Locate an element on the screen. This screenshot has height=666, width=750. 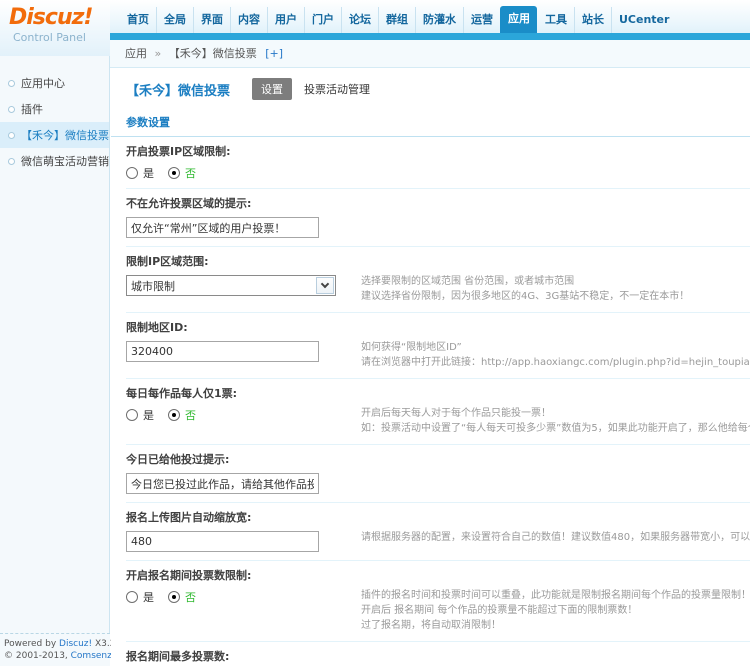
sidebar-item: 应用中心 is located at coordinates (54, 83).